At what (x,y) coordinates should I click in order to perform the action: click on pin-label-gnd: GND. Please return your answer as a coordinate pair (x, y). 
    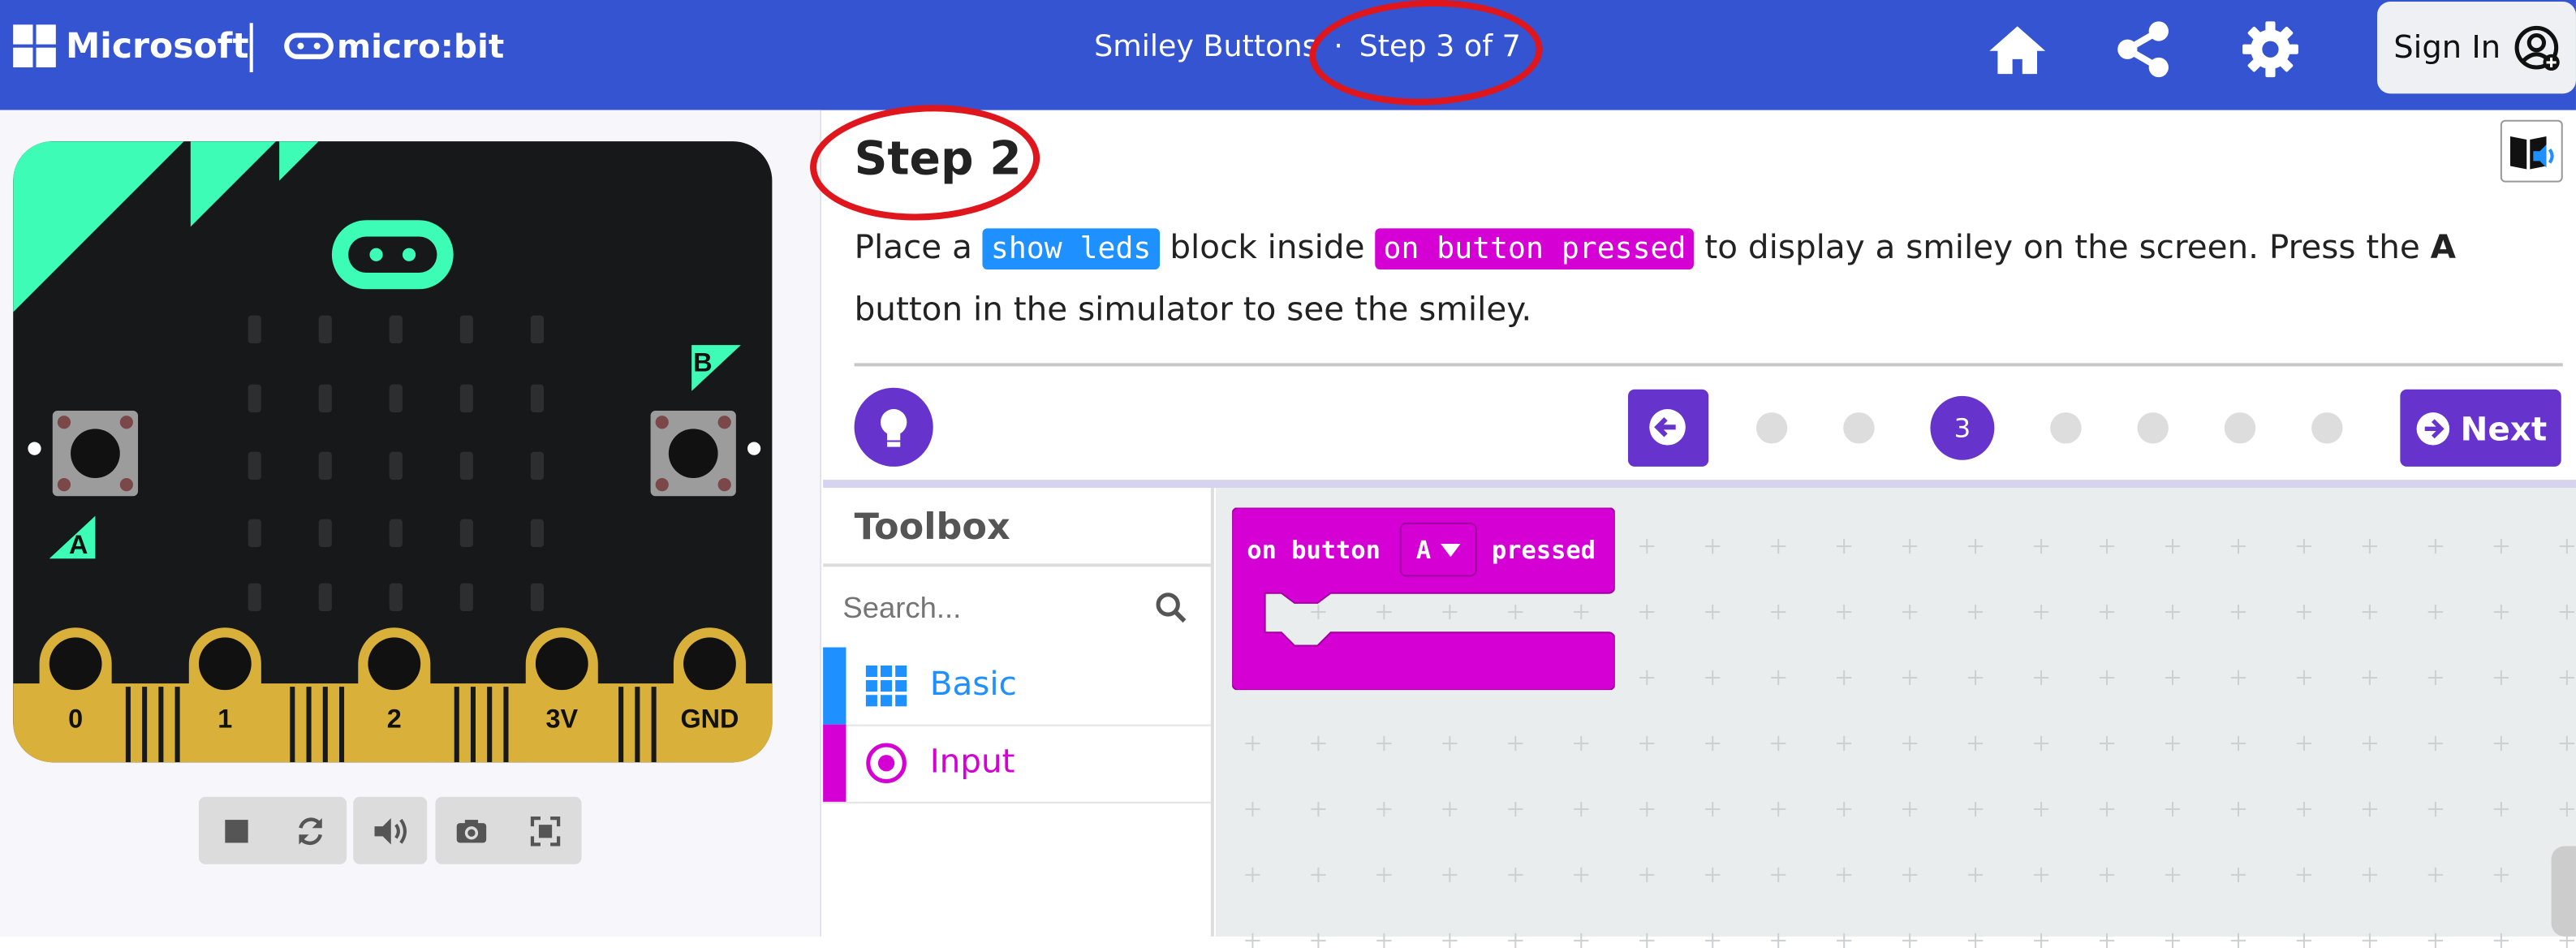
    Looking at the image, I should click on (710, 719).